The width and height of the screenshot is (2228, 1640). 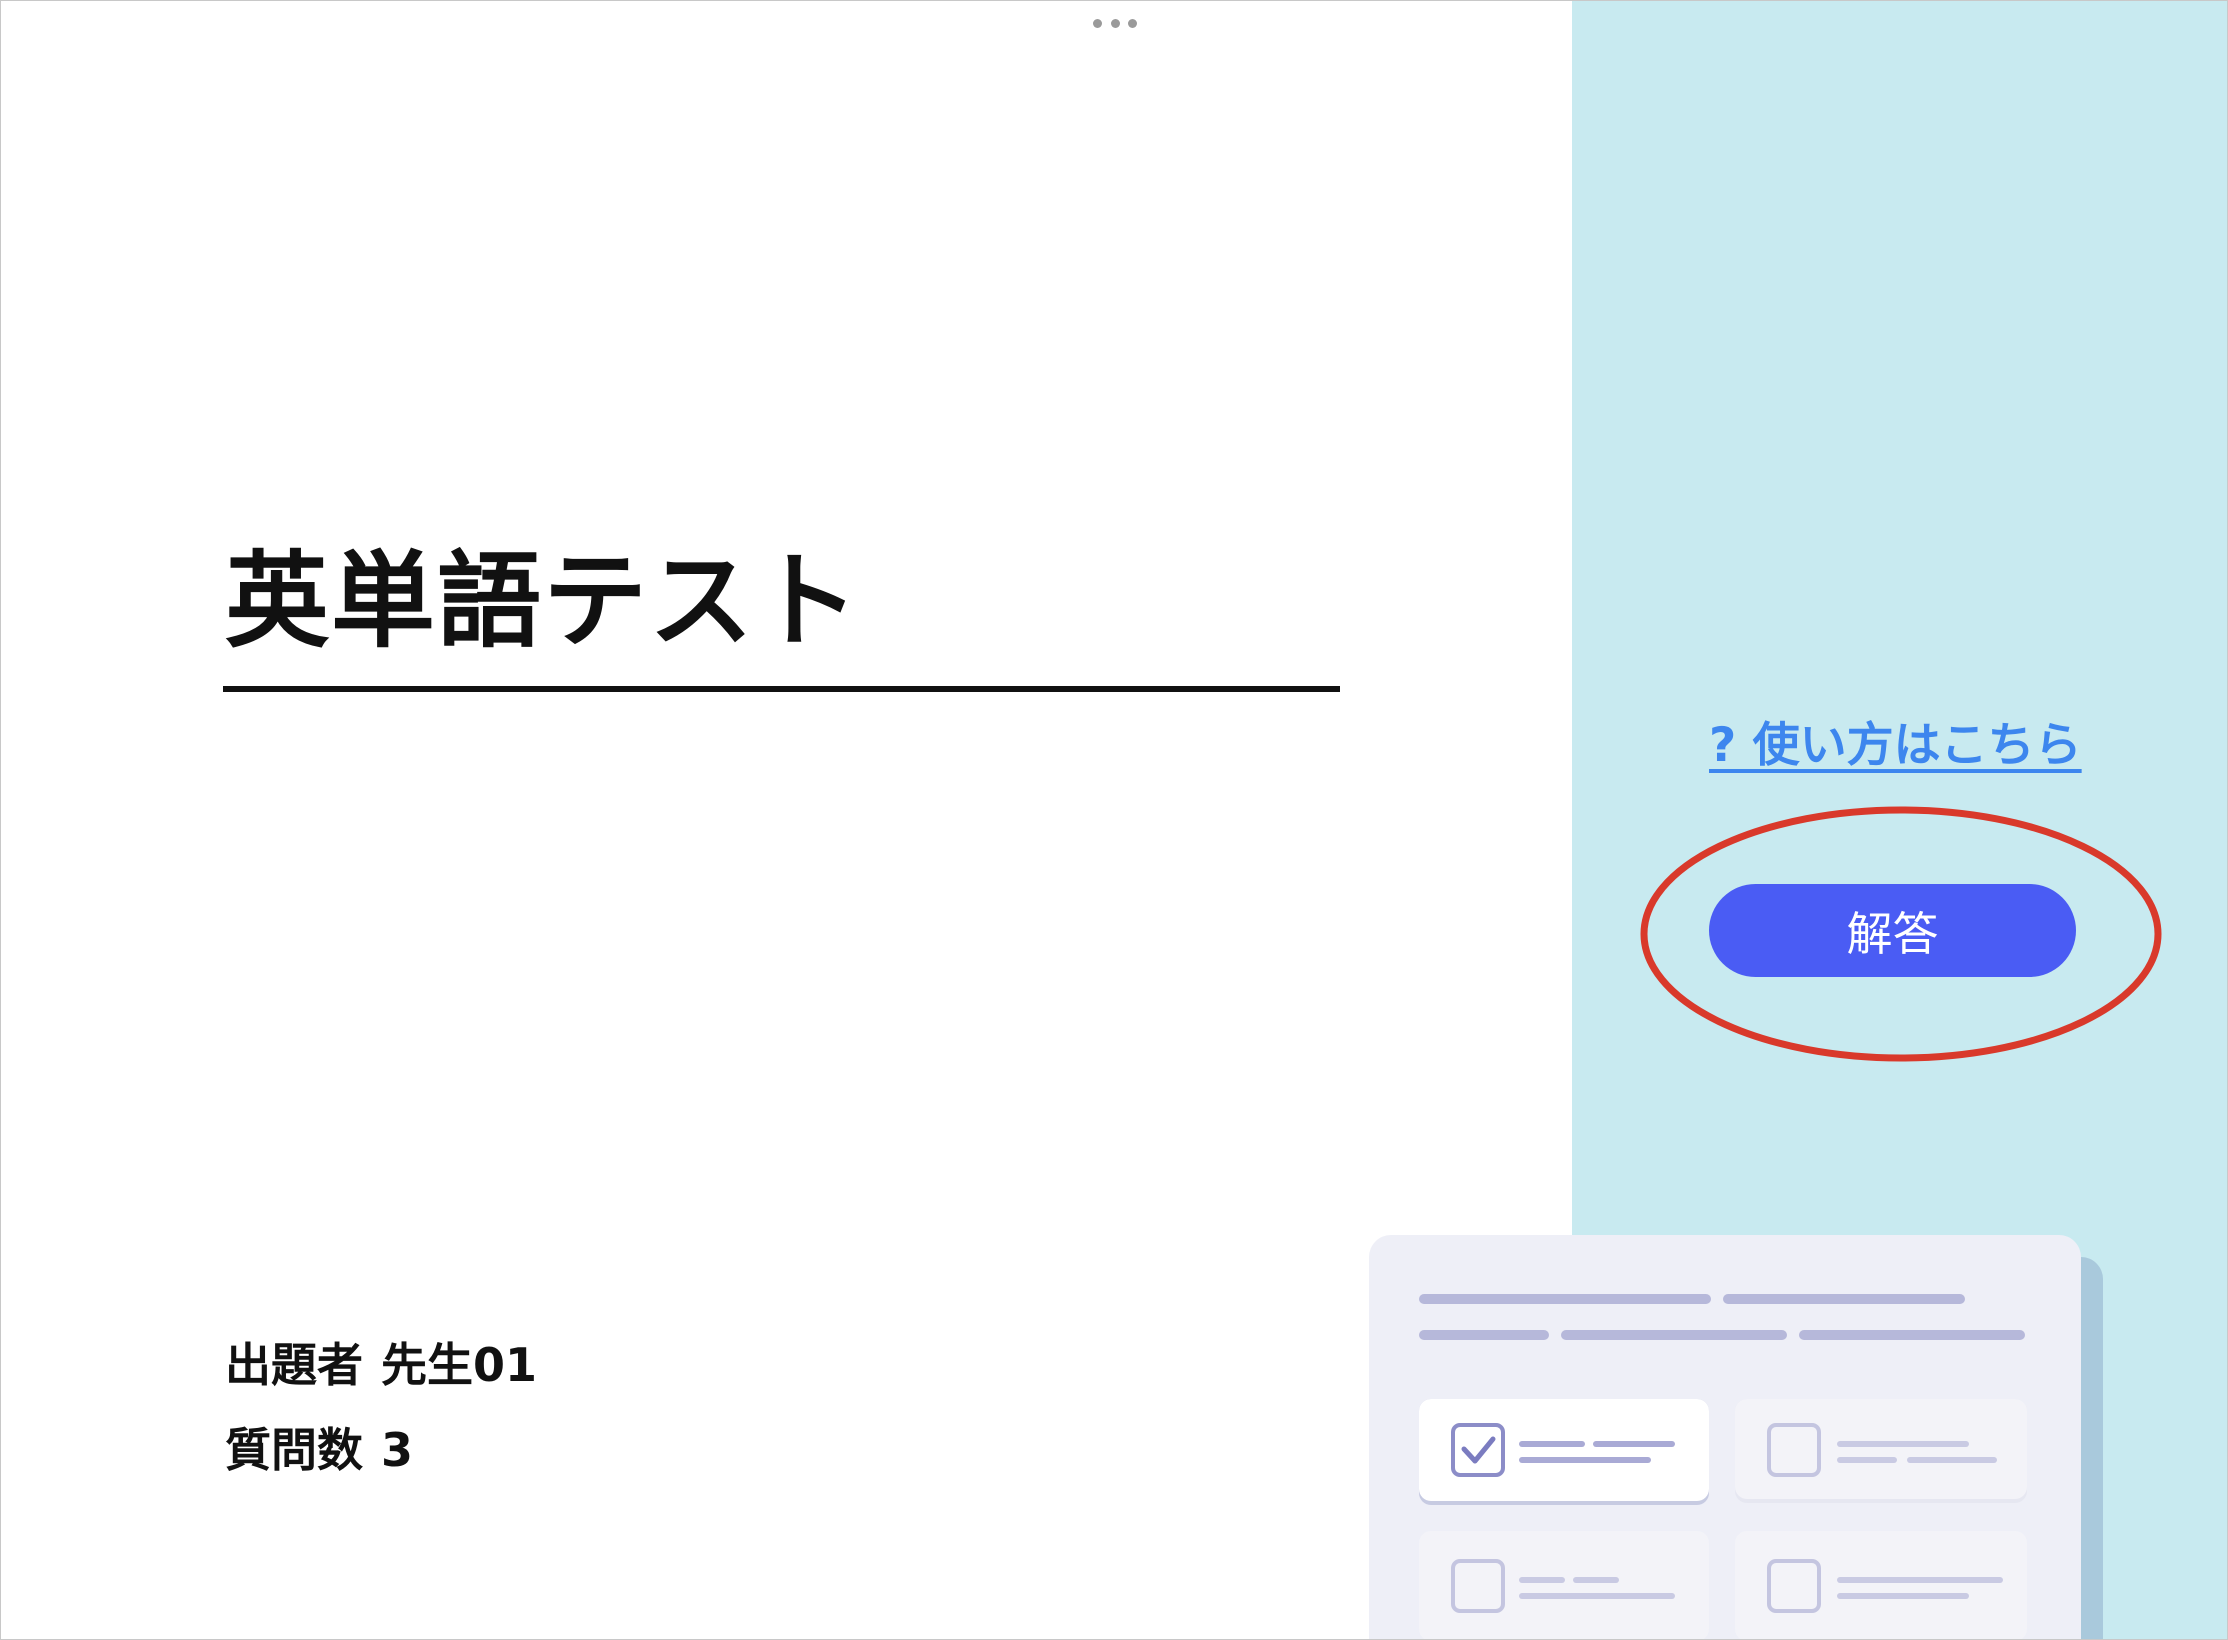 What do you see at coordinates (781, 689) in the screenshot?
I see `title-underline` at bounding box center [781, 689].